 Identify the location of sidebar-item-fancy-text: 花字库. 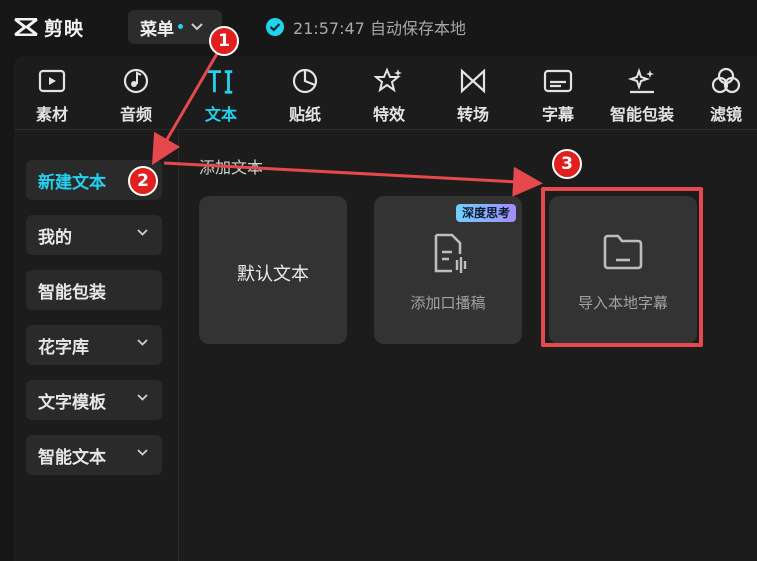
(94, 345).